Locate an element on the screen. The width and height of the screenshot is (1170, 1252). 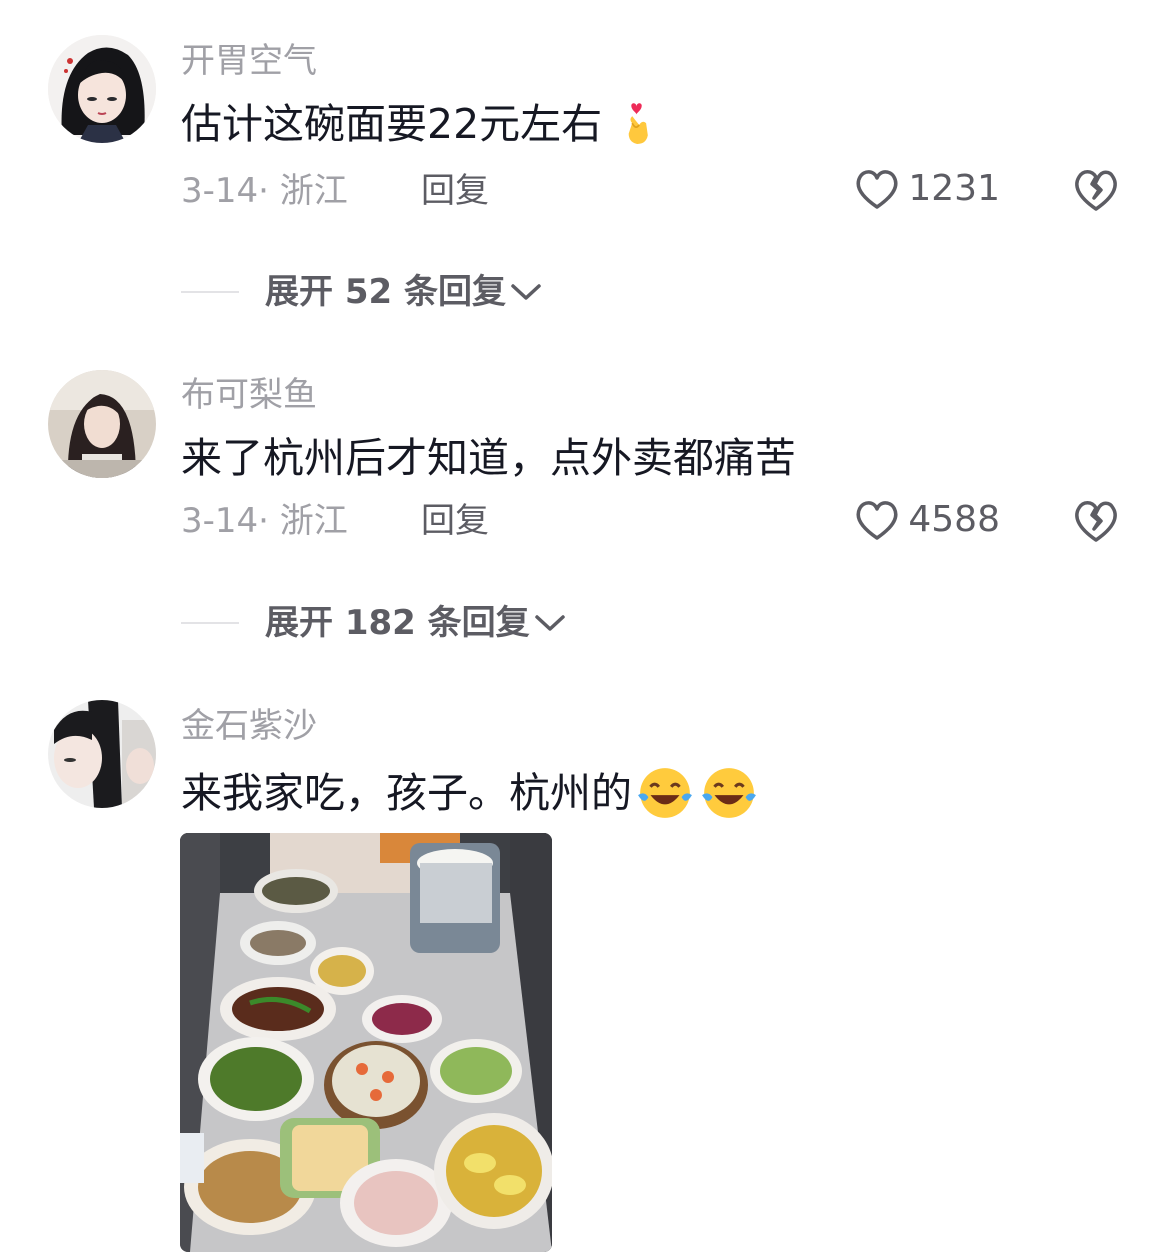
comment-text: 来我家吃，孩子。杭州的 is located at coordinates (406, 793).